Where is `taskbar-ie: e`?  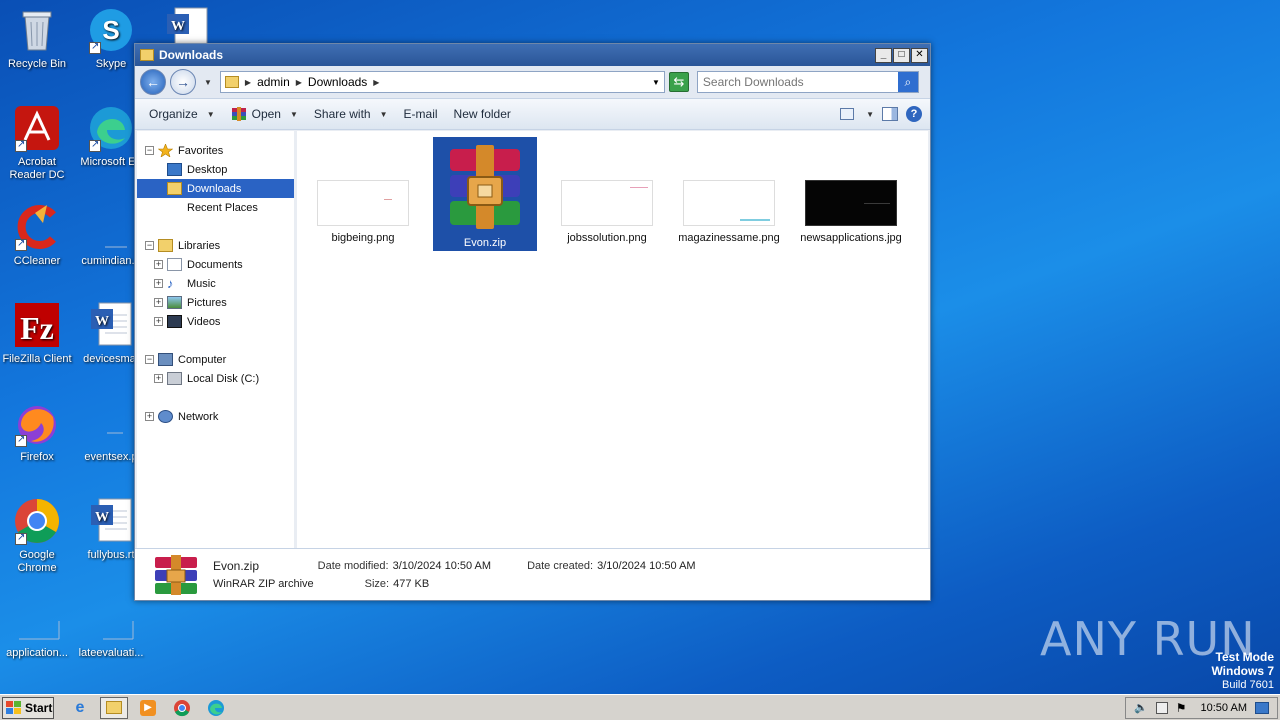 taskbar-ie: e is located at coordinates (80, 708).